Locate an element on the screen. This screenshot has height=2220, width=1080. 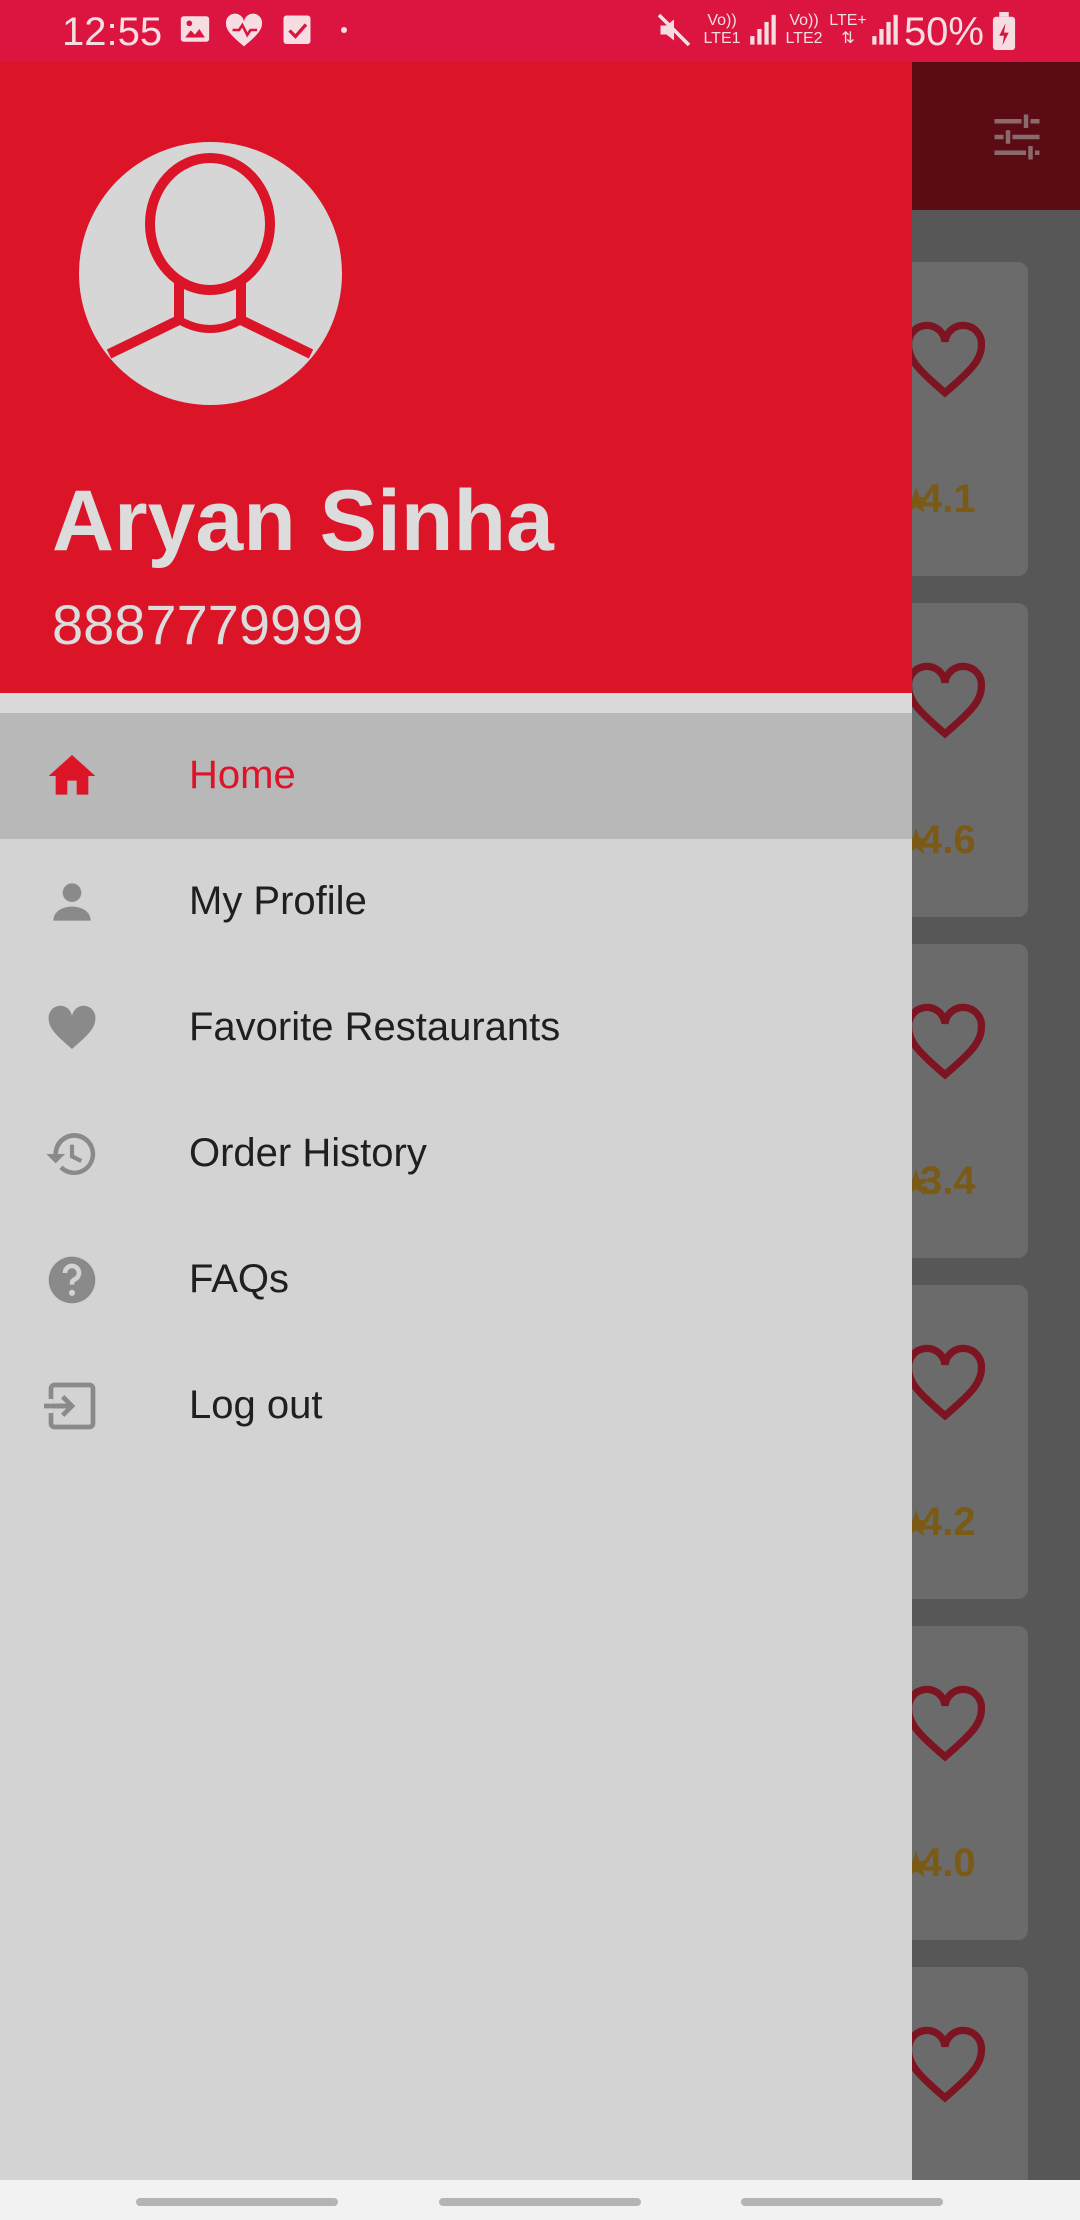
volte-label-2: Vo)) is located at coordinates (804, 20).